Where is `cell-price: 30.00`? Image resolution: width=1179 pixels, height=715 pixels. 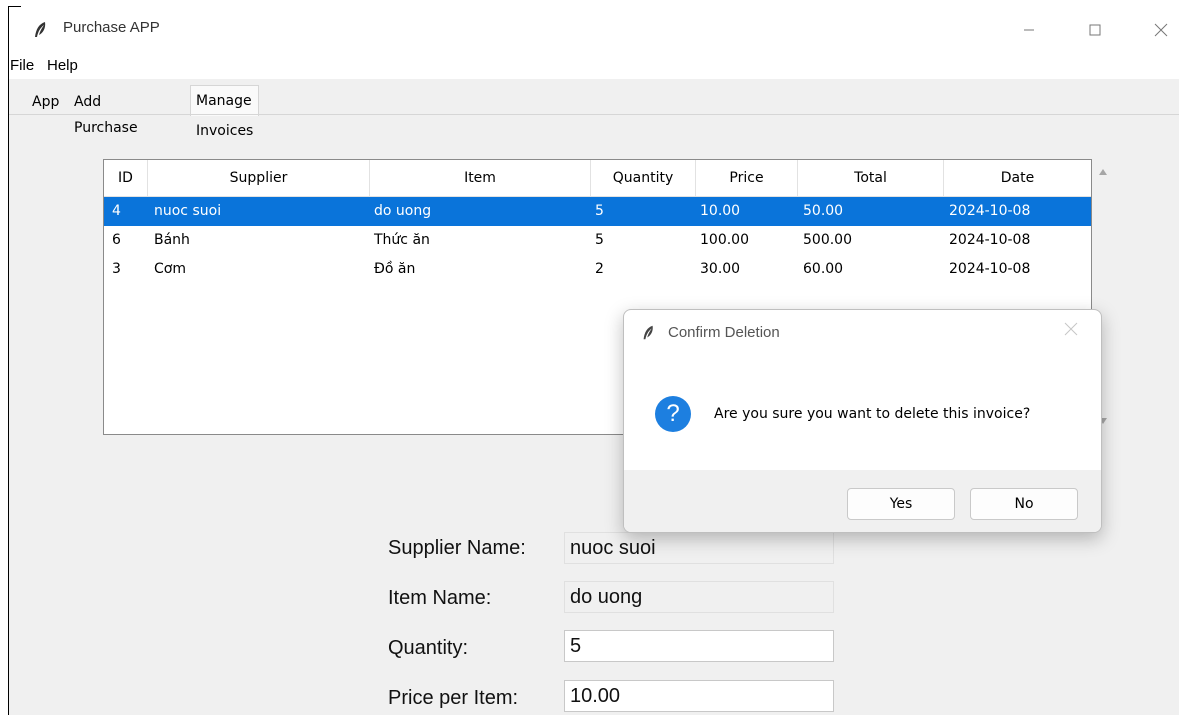
cell-price: 30.00 is located at coordinates (720, 269).